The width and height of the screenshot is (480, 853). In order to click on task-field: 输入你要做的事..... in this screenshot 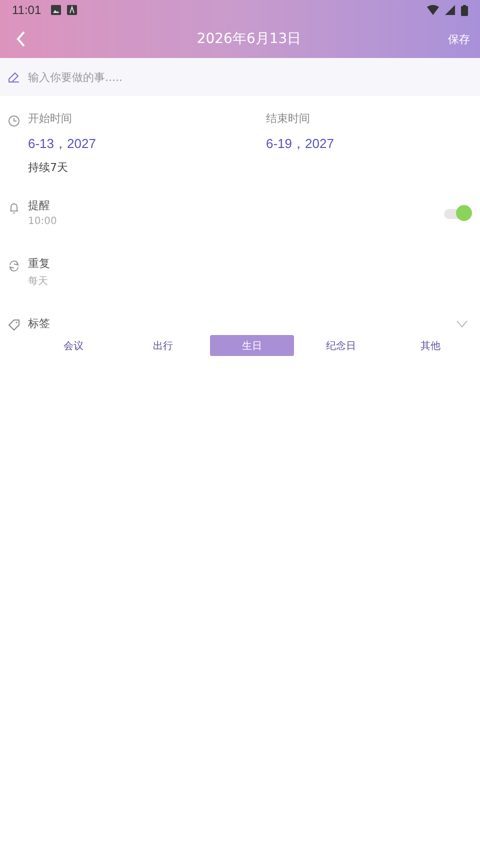, I will do `click(240, 77)`.